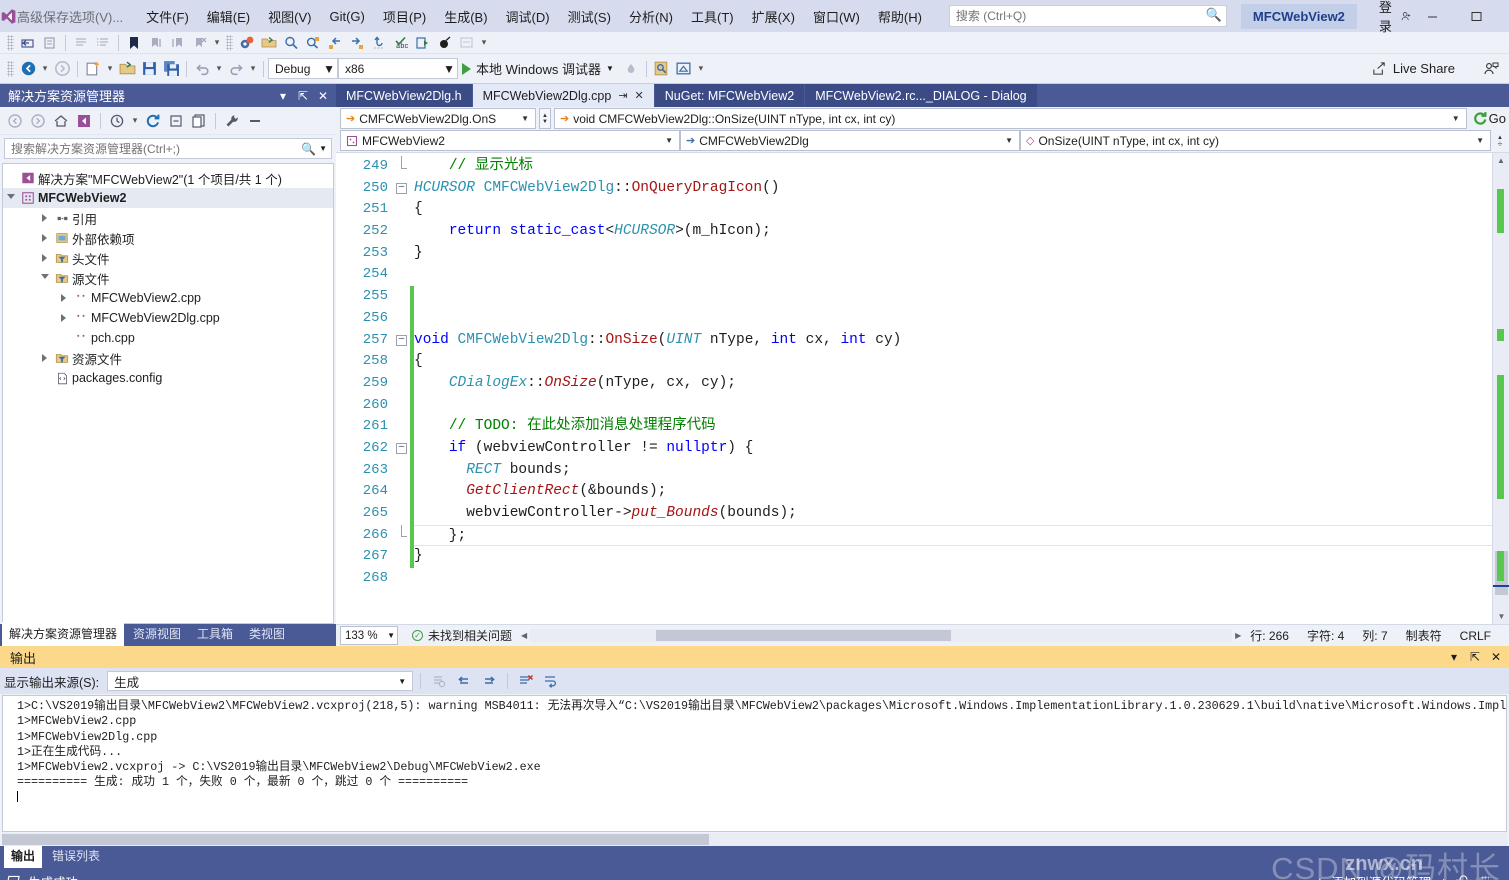  What do you see at coordinates (953, 232) in the screenshot?
I see `code-line: return static_cast<HCURSOR>(m_hIcon);` at bounding box center [953, 232].